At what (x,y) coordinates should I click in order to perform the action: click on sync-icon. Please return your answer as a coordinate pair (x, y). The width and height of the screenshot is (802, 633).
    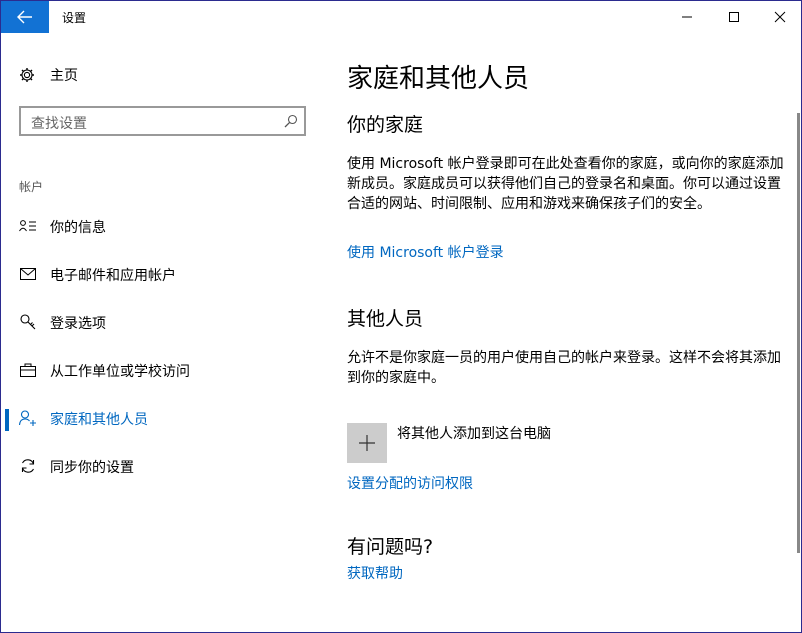
    Looking at the image, I should click on (28, 466).